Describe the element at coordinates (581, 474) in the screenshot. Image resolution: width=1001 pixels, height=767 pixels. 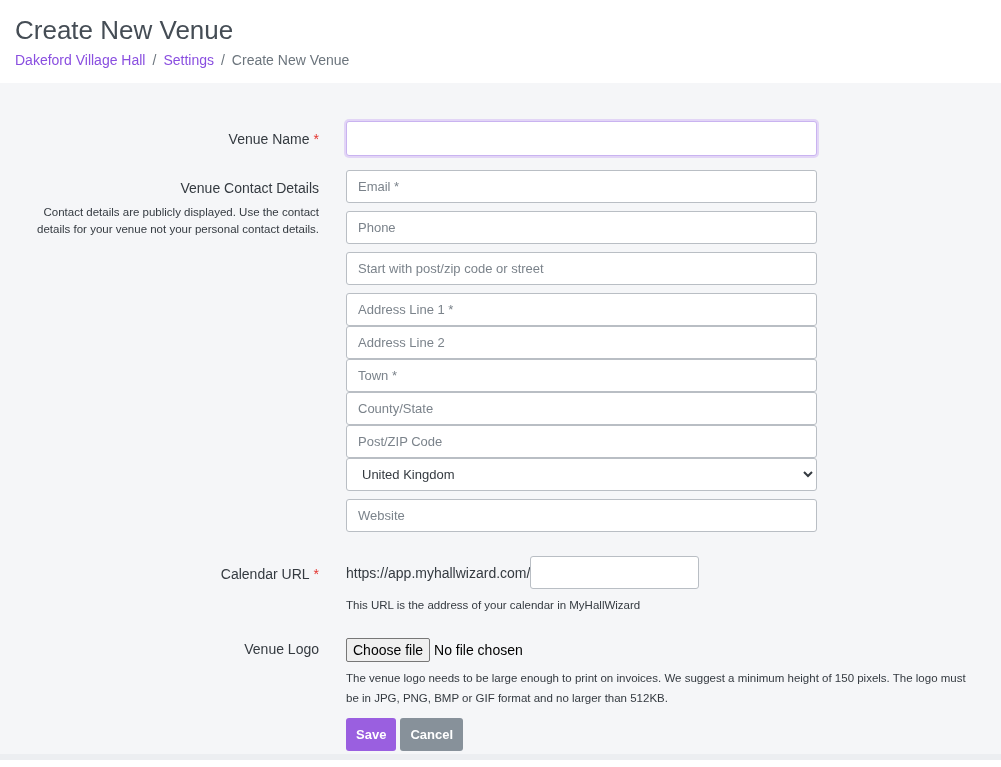
I see `country-select: United Kingdom` at that location.